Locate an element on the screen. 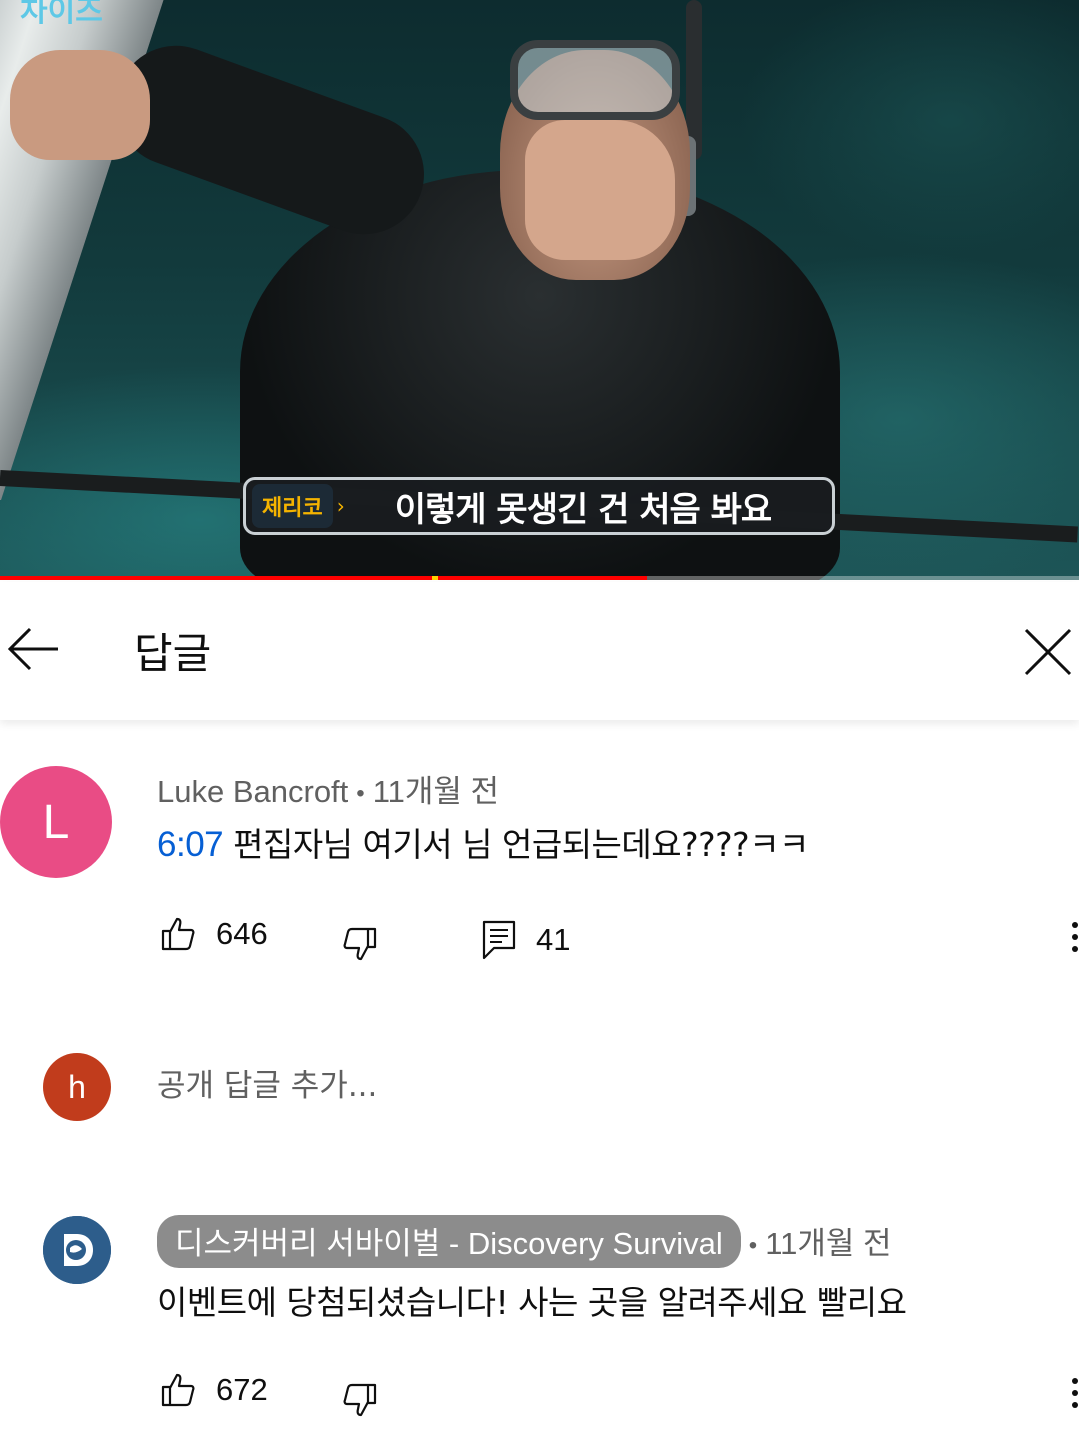 This screenshot has width=1079, height=1444. video-progress-bar is located at coordinates (539, 578).